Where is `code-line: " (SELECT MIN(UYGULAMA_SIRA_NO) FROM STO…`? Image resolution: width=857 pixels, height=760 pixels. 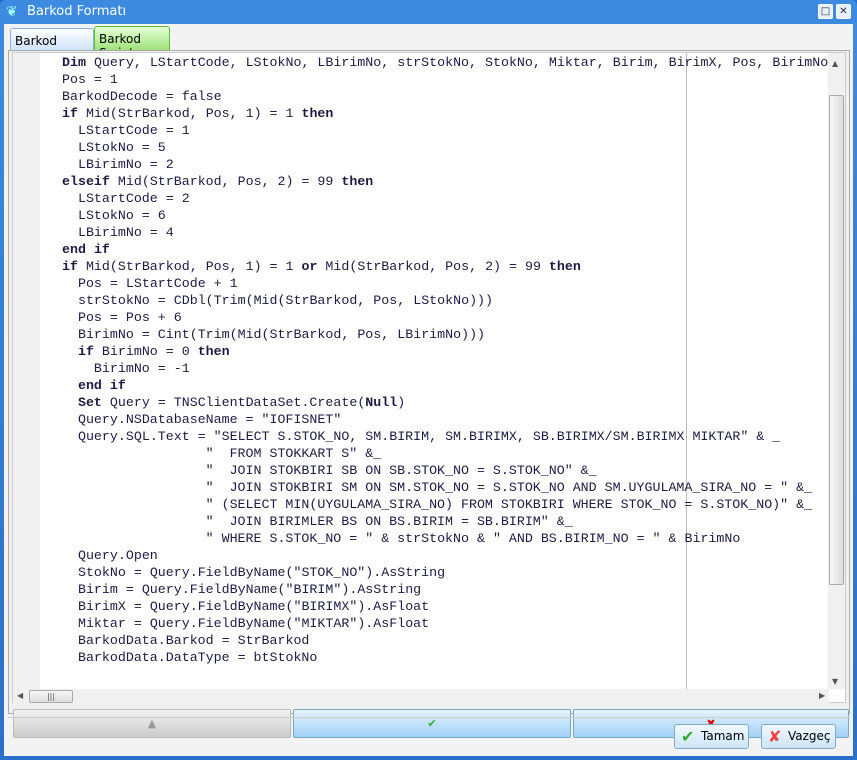
code-line: " (SELECT MIN(UYGULAMA_SIRA_NO) FROM STO… is located at coordinates (509, 504).